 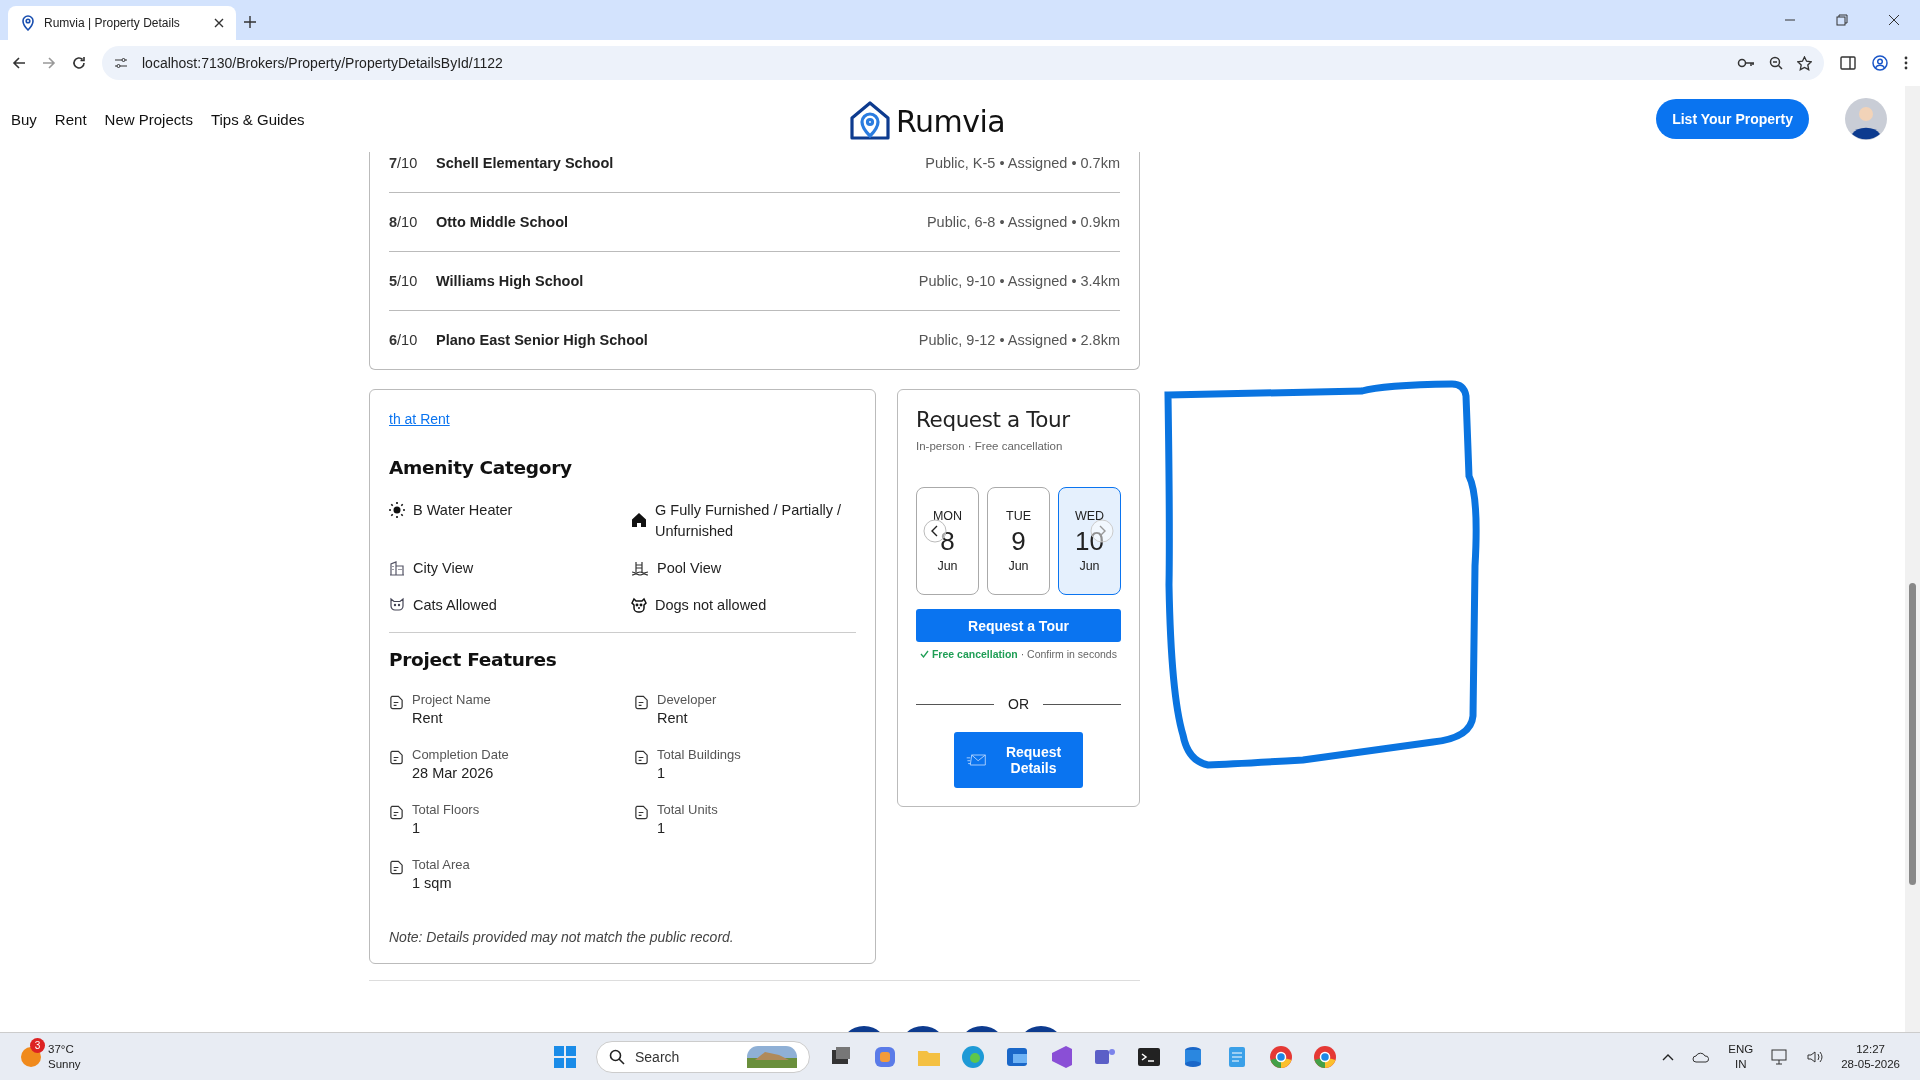 I want to click on date-option: TUE 9 Jun, so click(x=1018, y=541).